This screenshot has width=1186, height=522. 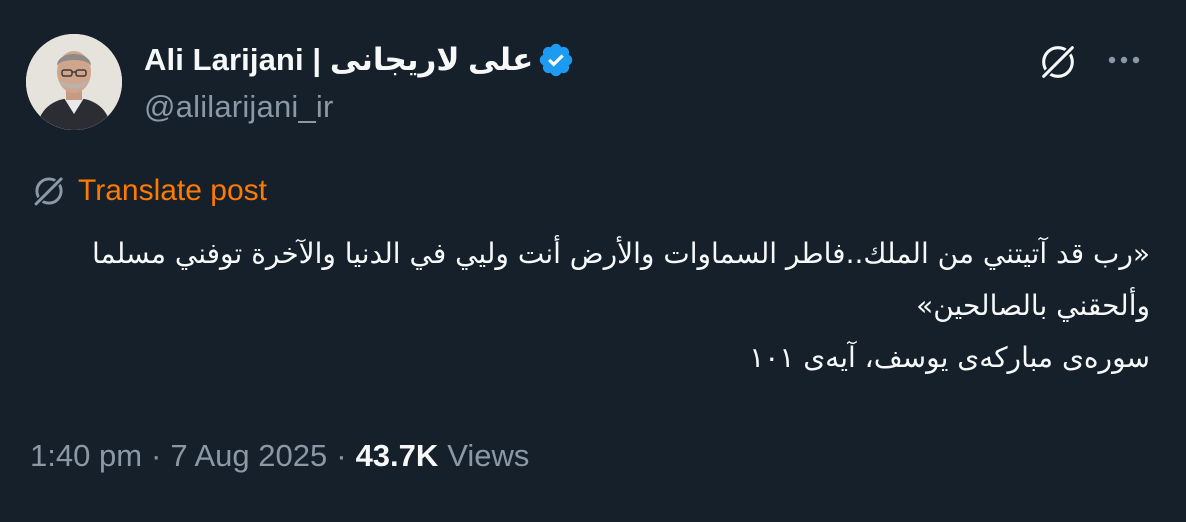 I want to click on display-name: Ali Larijani | علی لاریجانی, so click(x=338, y=60).